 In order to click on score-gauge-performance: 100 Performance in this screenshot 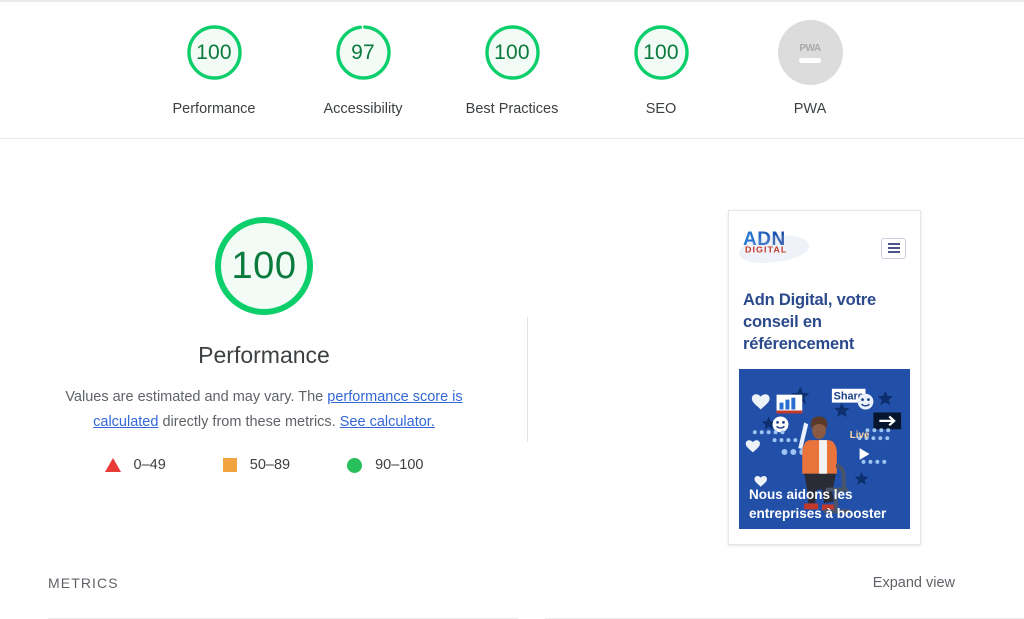, I will do `click(214, 68)`.